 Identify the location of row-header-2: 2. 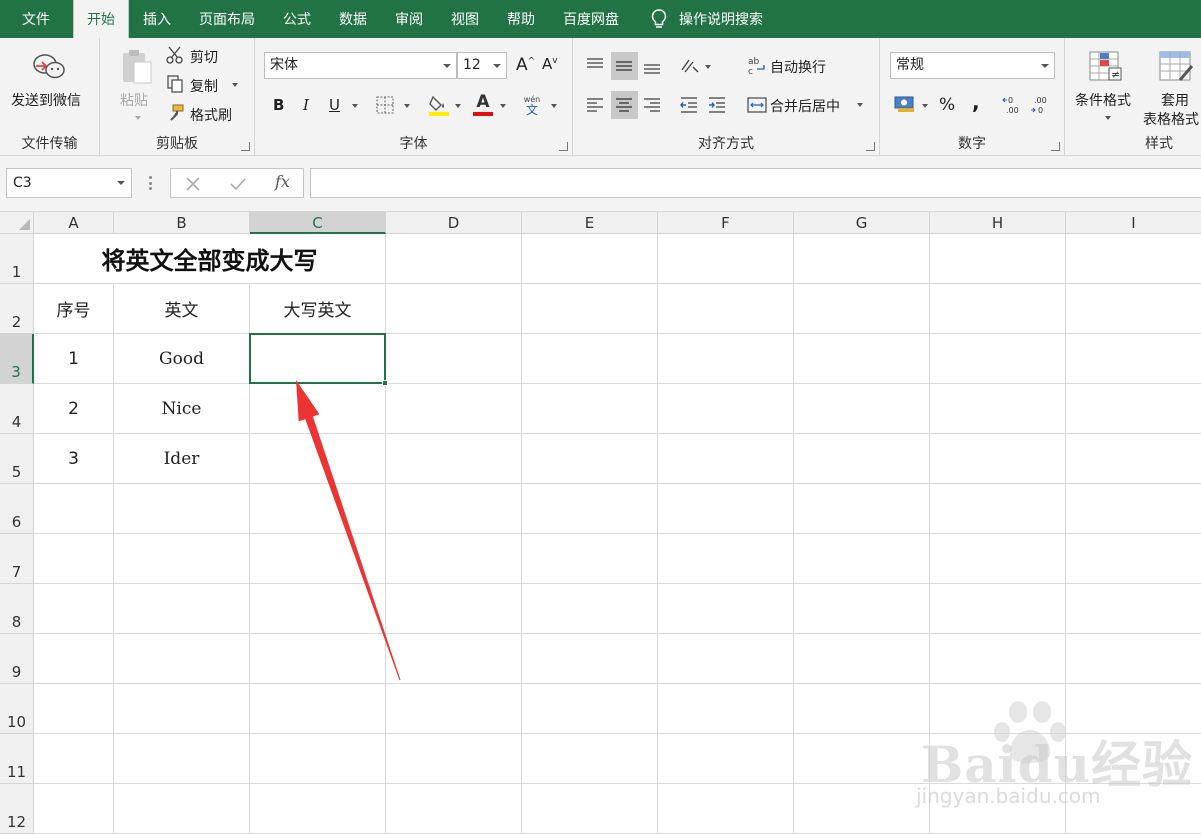
(17, 309).